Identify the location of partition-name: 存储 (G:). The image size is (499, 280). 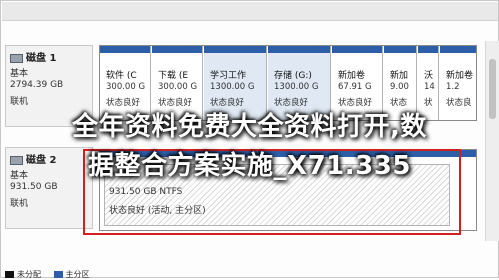
(293, 76).